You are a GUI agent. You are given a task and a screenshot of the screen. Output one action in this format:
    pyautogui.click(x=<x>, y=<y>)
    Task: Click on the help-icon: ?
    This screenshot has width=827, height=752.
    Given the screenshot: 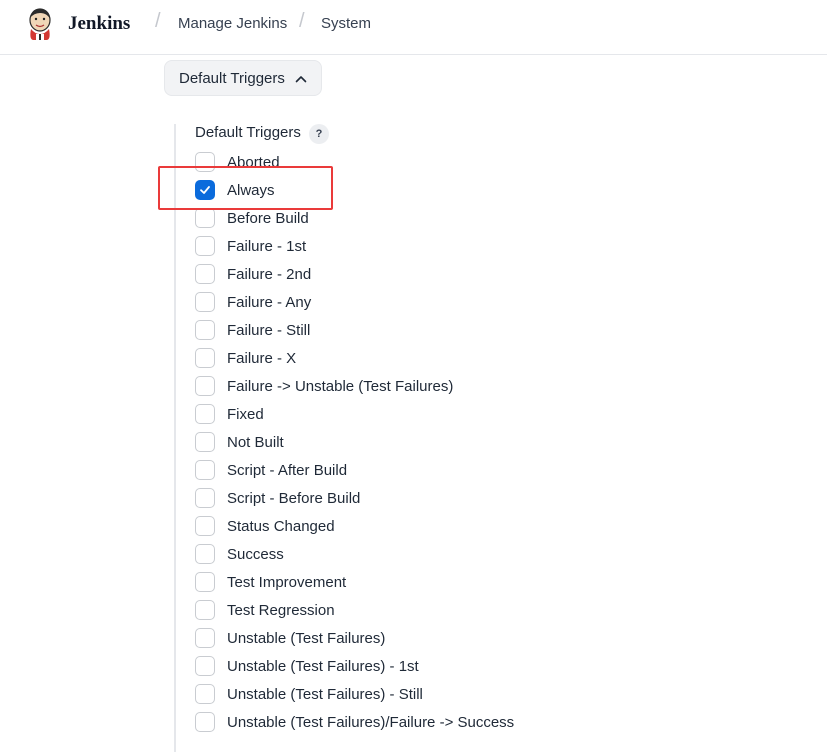 What is the action you would take?
    pyautogui.click(x=319, y=134)
    